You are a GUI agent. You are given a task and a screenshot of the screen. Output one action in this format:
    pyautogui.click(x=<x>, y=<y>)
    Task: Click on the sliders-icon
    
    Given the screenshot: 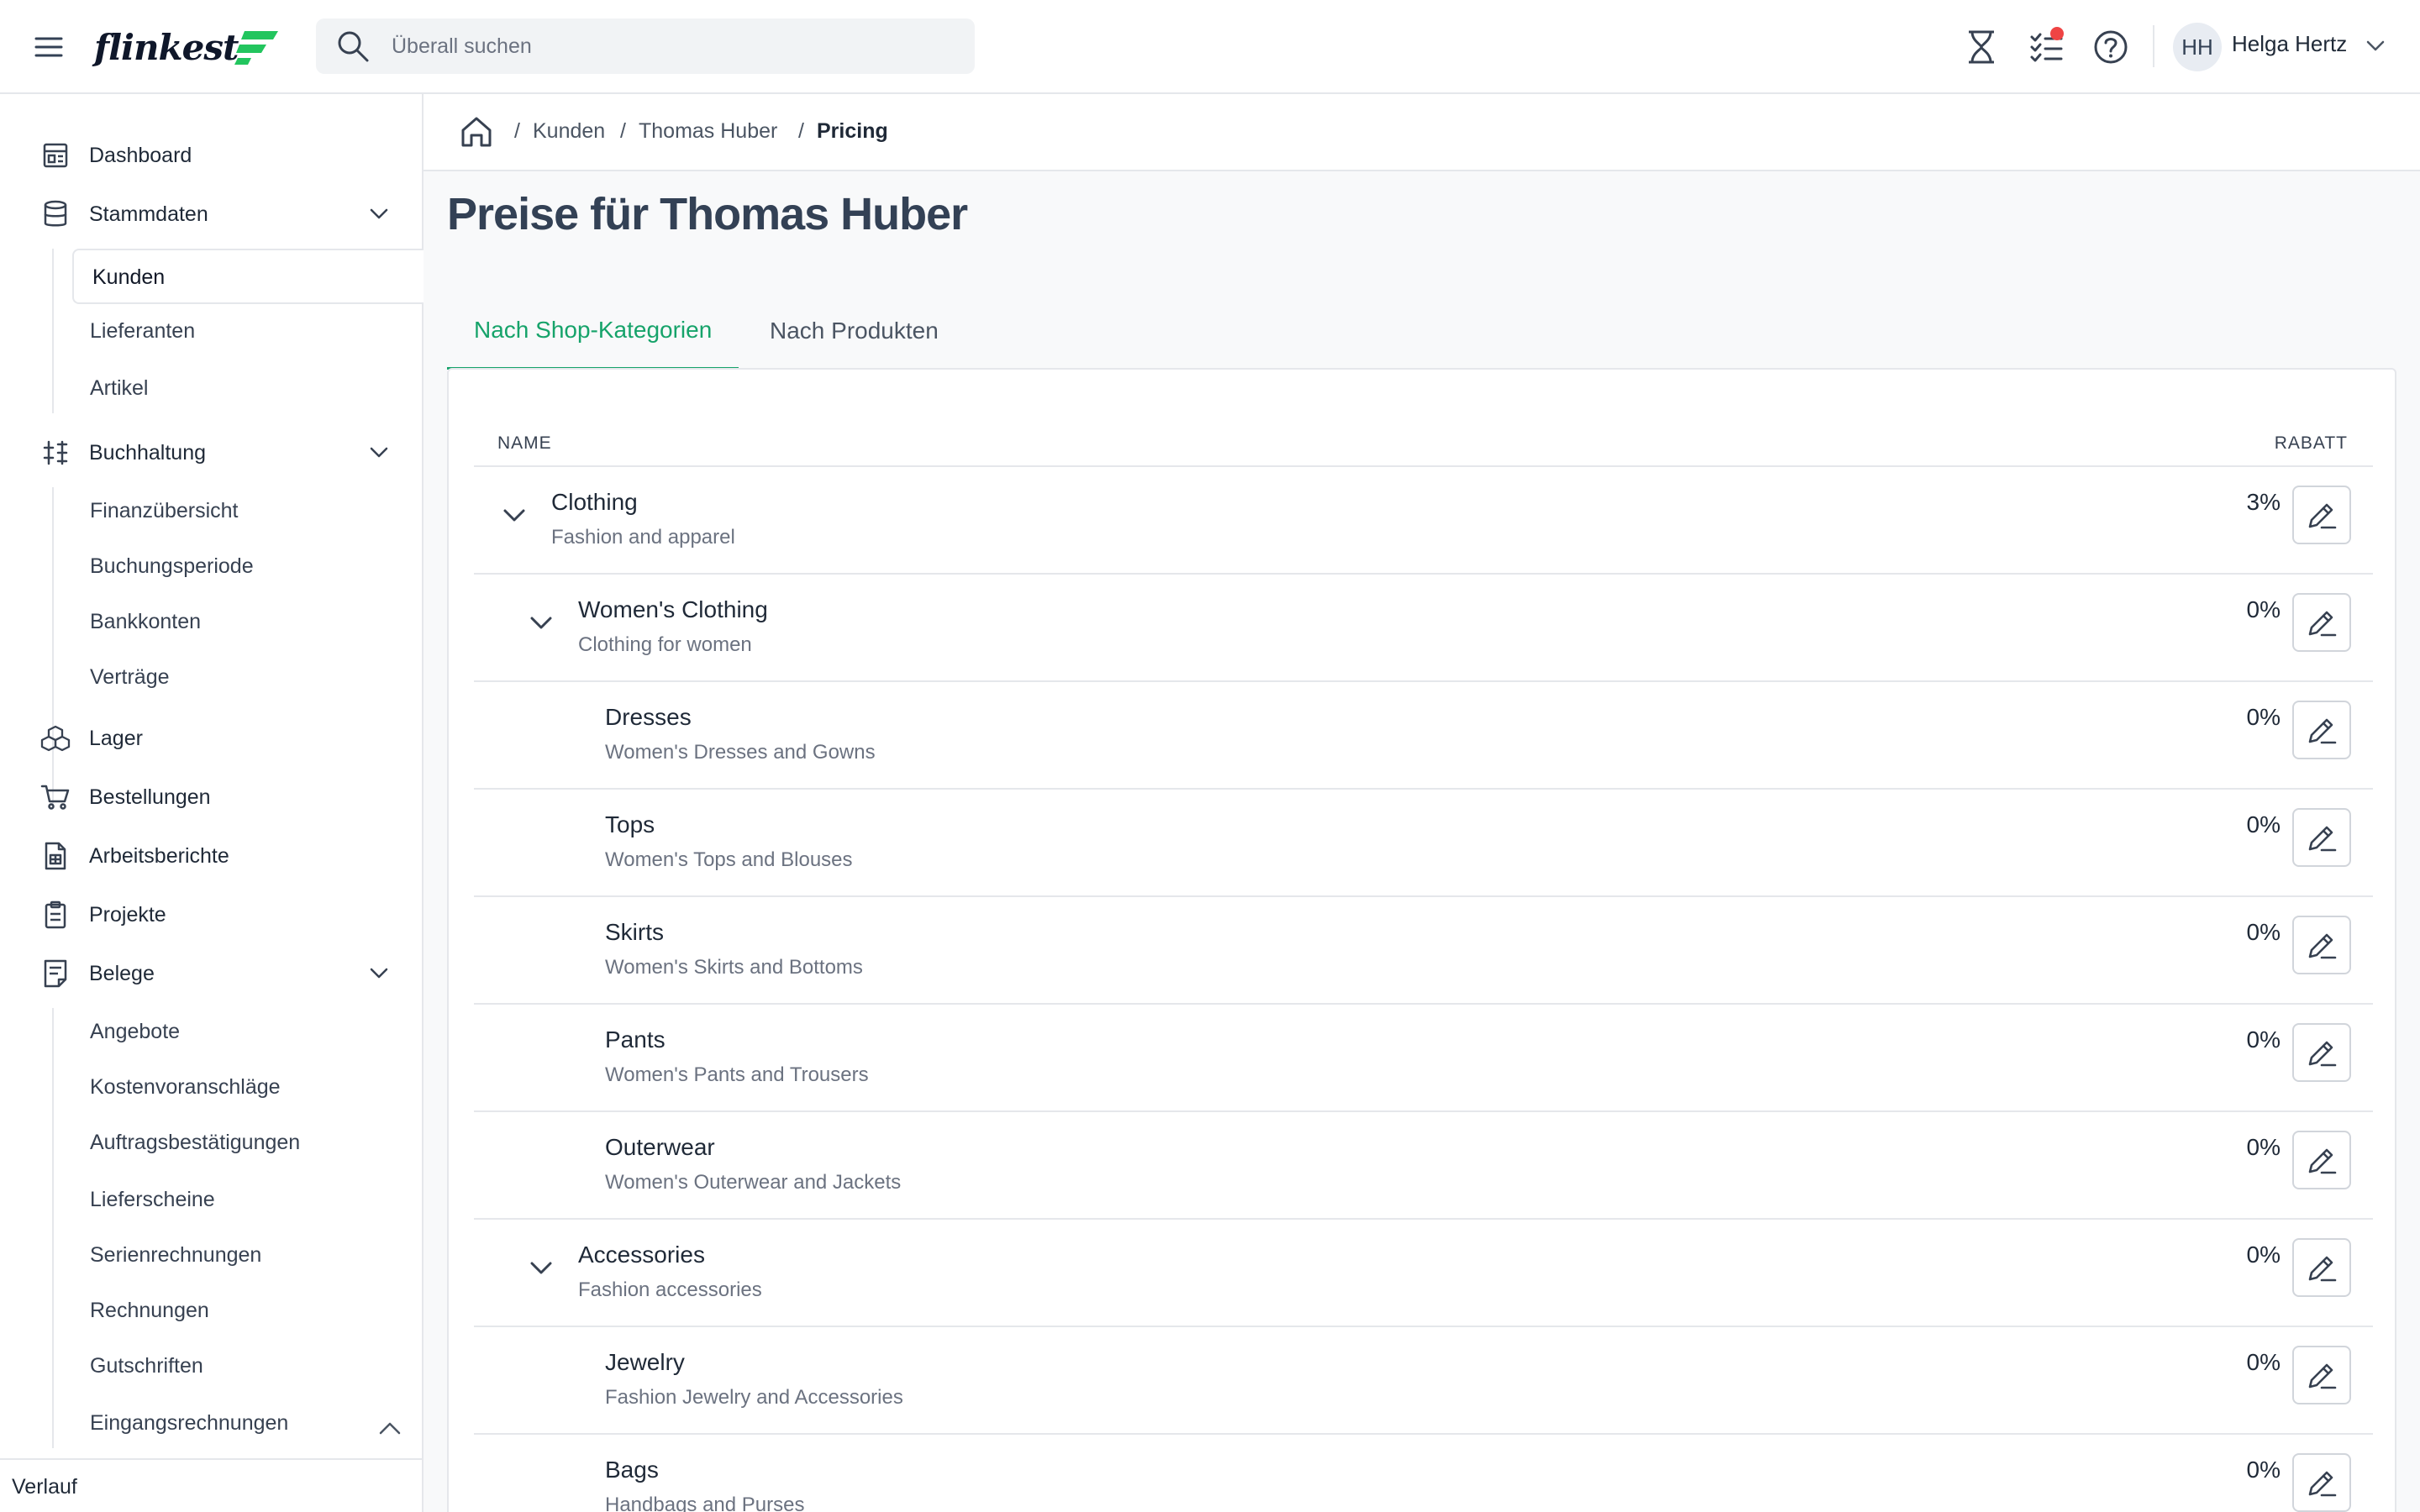 What is the action you would take?
    pyautogui.click(x=55, y=453)
    